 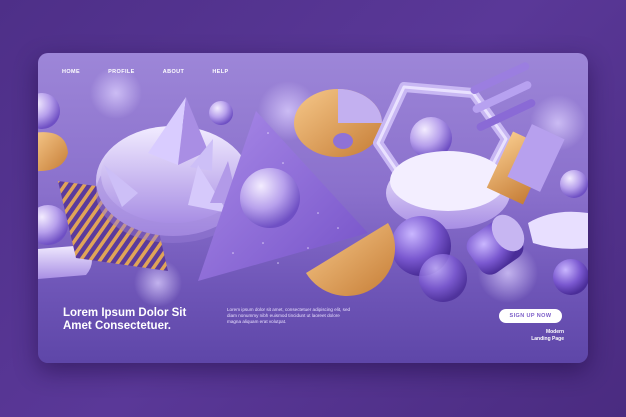 I want to click on tagline: Modern Landing Page, so click(x=541, y=335).